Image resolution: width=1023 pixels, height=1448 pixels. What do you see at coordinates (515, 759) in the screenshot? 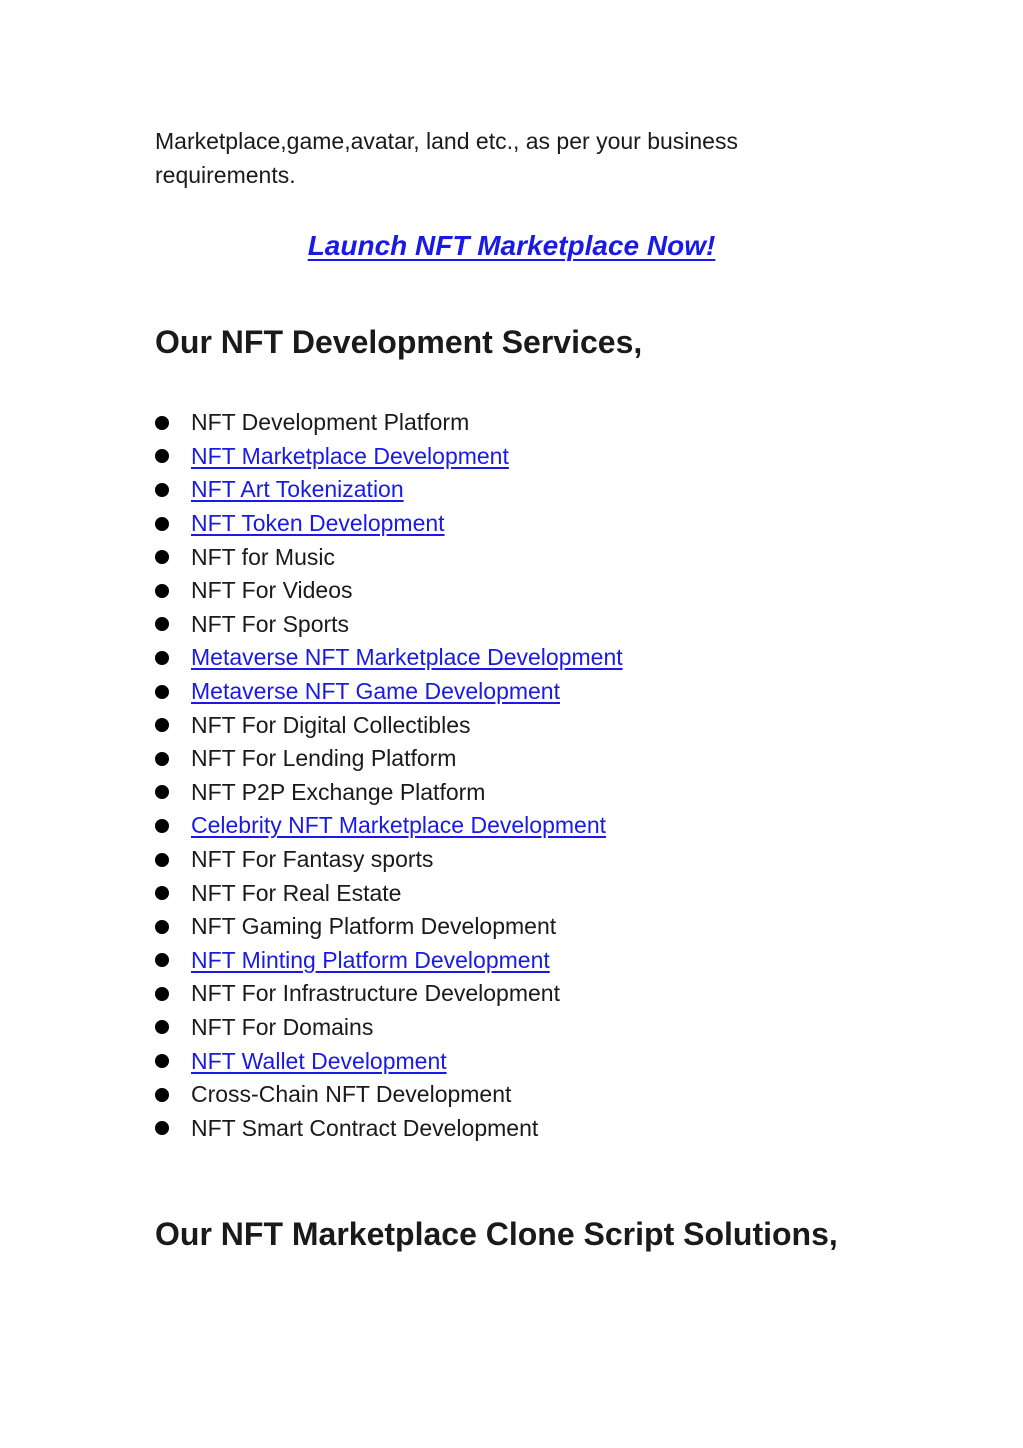
I see `list-item: NFT For Lending Platform` at bounding box center [515, 759].